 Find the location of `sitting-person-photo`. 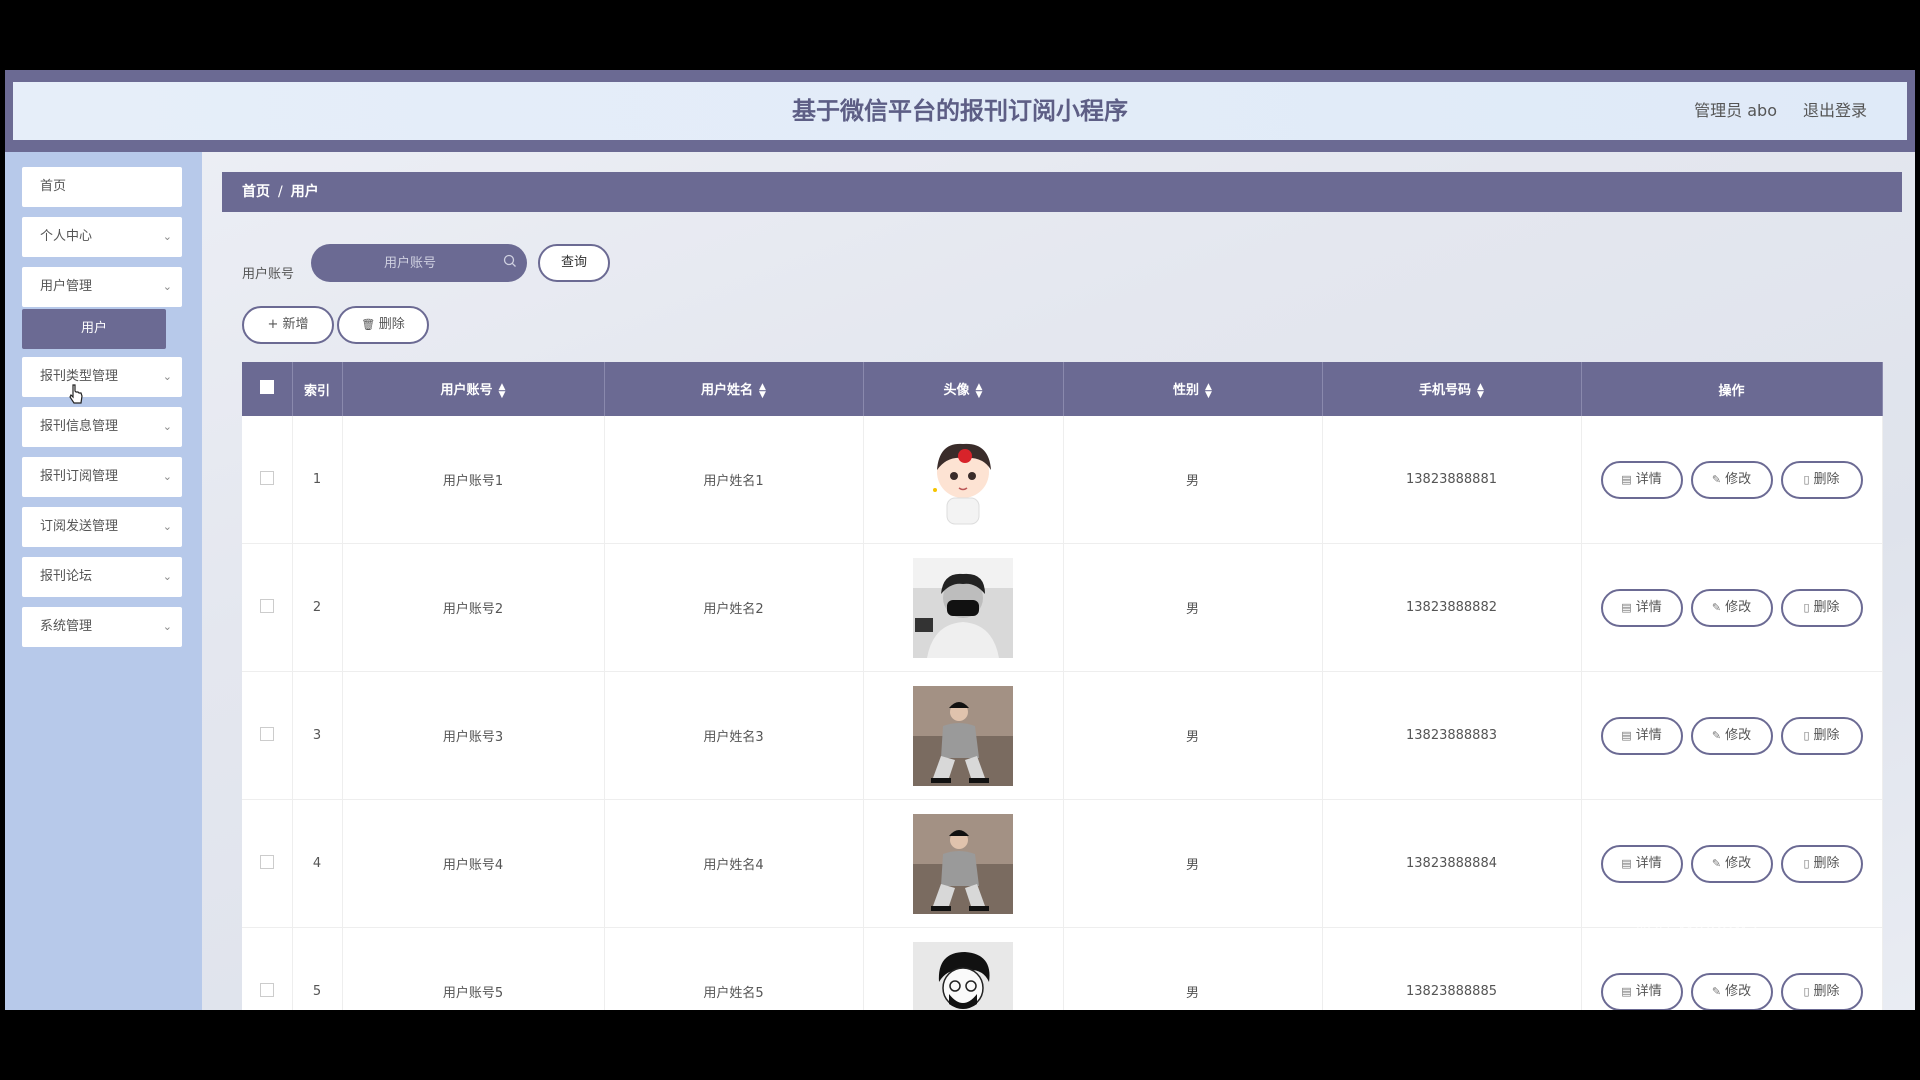

sitting-person-photo is located at coordinates (963, 863).